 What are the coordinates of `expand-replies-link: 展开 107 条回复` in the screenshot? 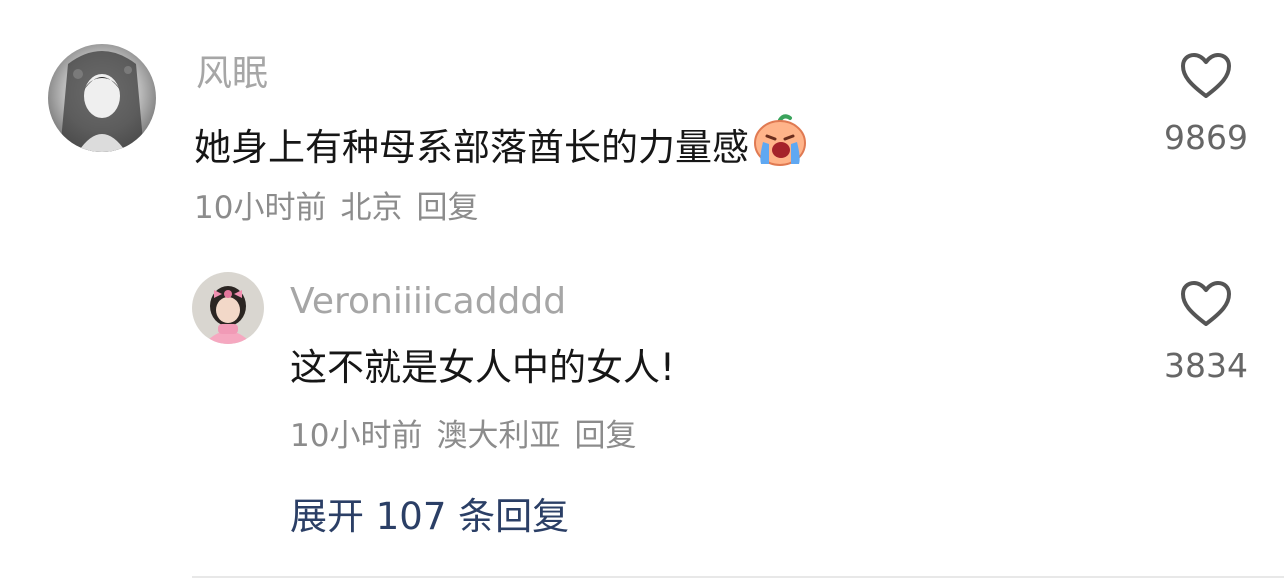 It's located at (429, 517).